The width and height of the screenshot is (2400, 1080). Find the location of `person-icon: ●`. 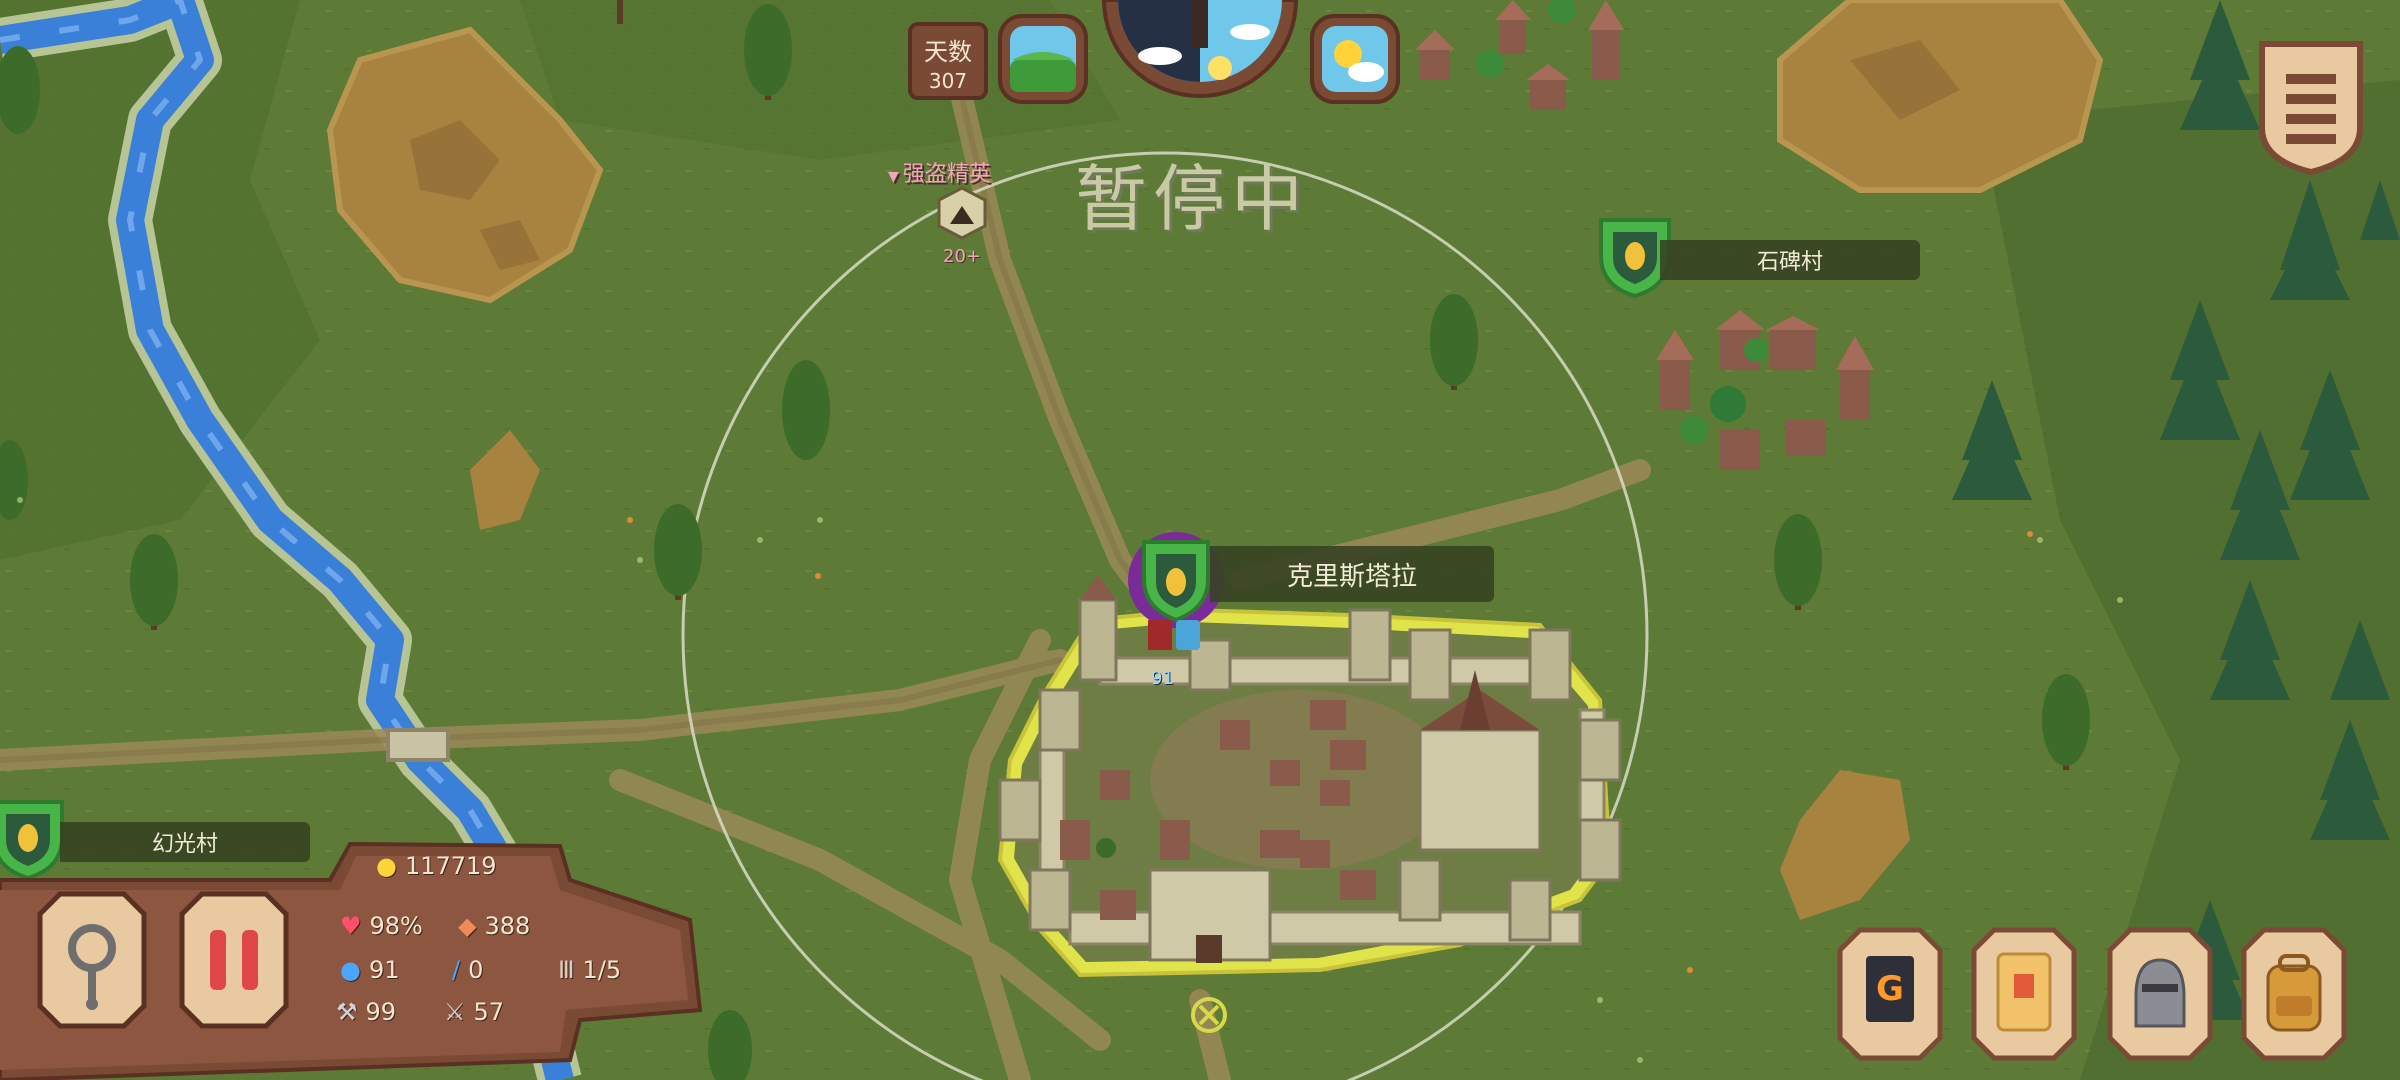

person-icon: ● is located at coordinates (350, 970).